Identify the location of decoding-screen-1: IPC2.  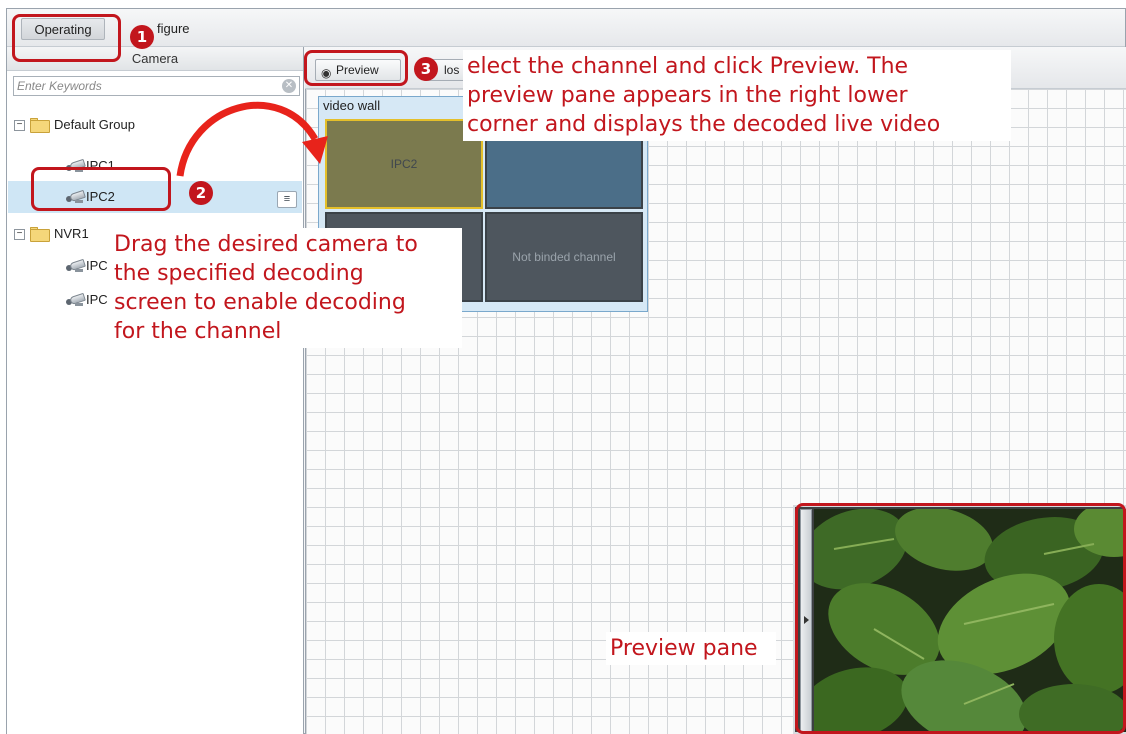
(404, 164).